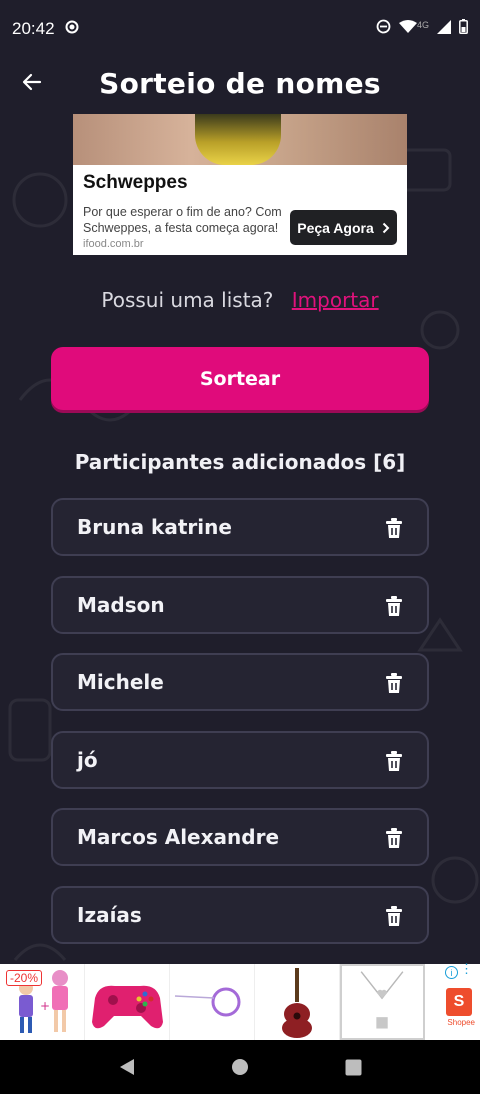  What do you see at coordinates (121, 604) in the screenshot?
I see `participant-name: Madson` at bounding box center [121, 604].